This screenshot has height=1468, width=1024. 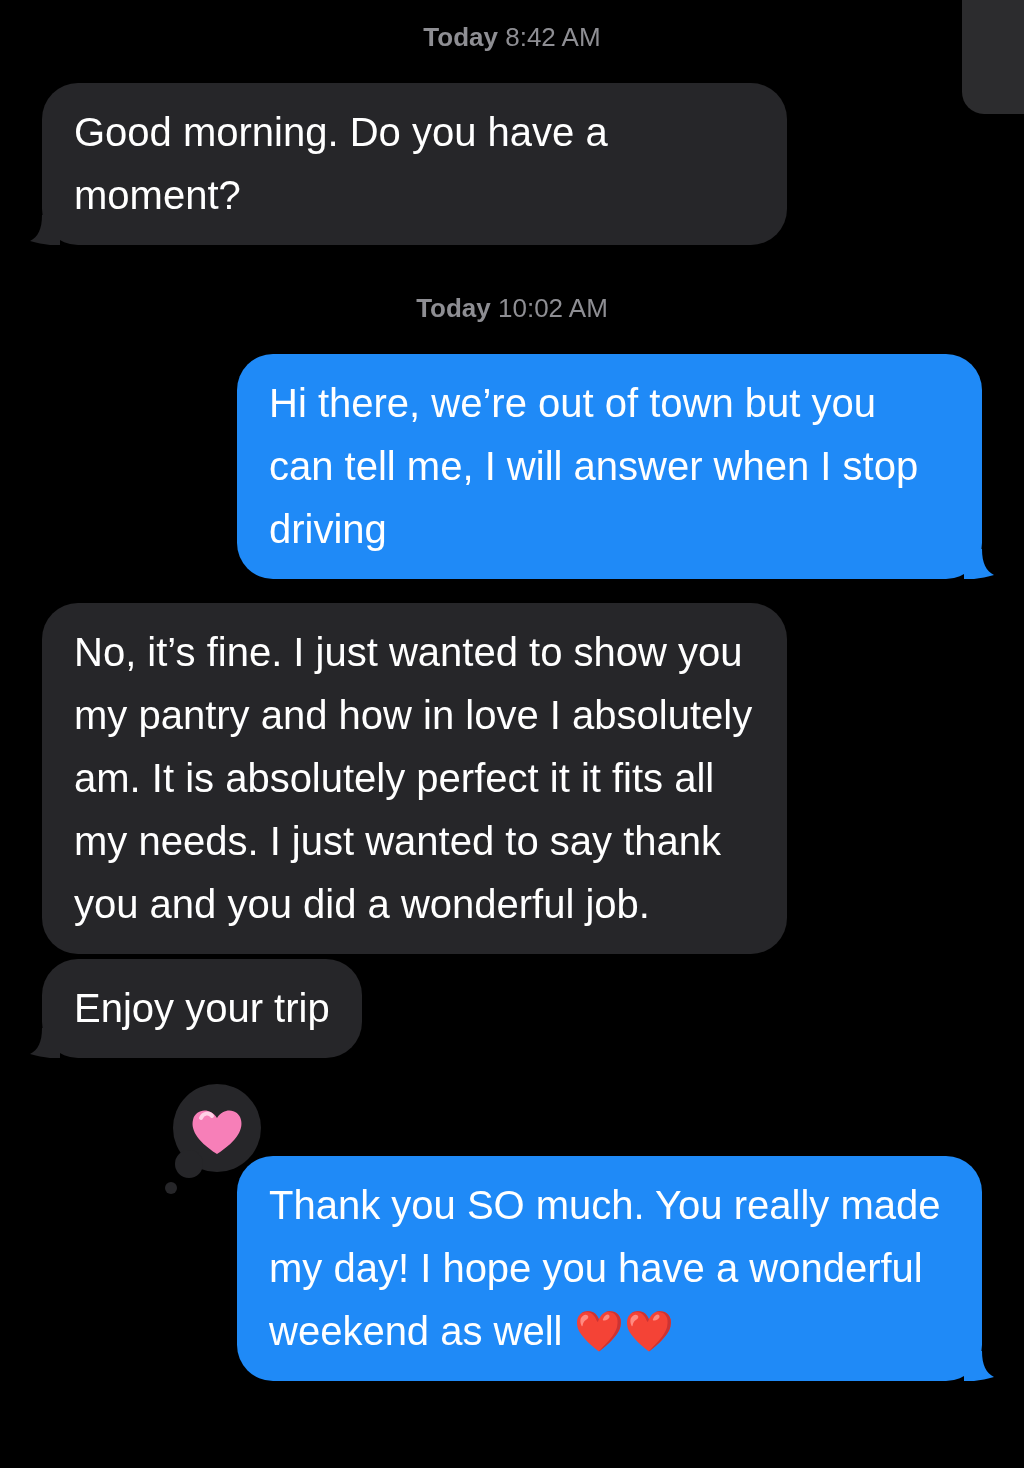 What do you see at coordinates (512, 308) in the screenshot?
I see `timestamp: Today 10:02 AM` at bounding box center [512, 308].